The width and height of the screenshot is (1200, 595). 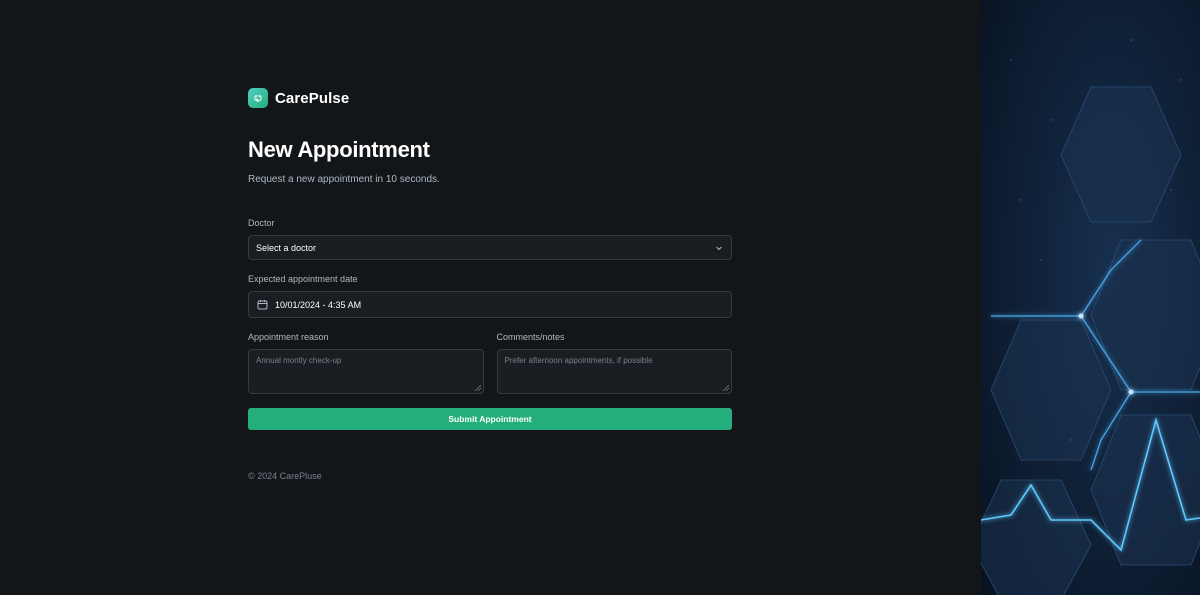 What do you see at coordinates (286, 247) in the screenshot?
I see `doctor-select-value: Select a doctor` at bounding box center [286, 247].